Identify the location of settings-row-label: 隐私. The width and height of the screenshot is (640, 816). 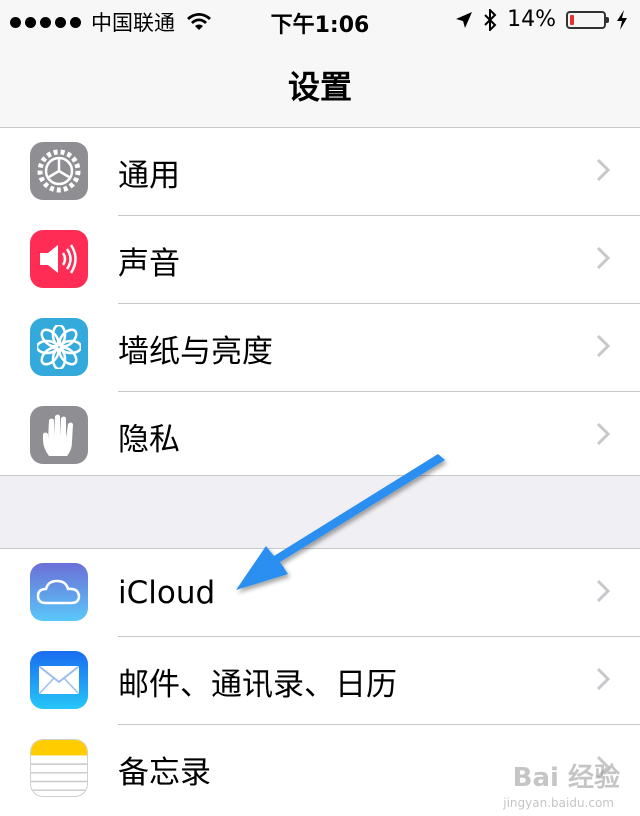
(149, 439).